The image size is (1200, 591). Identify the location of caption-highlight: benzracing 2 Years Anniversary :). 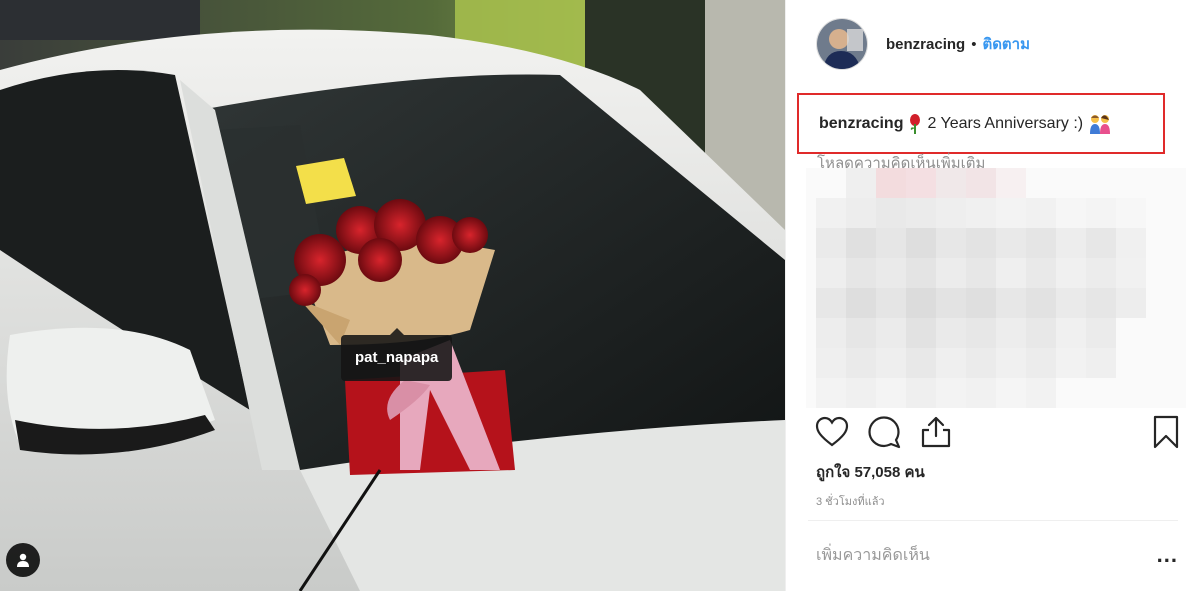
(981, 123).